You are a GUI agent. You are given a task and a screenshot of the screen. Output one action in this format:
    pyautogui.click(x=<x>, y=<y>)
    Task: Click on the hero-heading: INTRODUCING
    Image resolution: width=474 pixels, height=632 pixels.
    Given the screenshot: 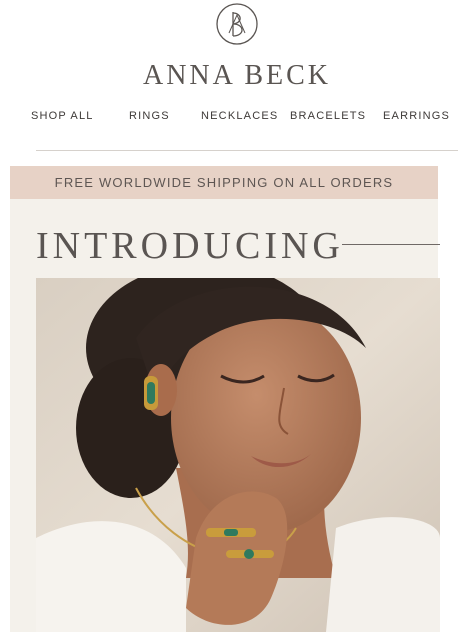 What is the action you would take?
    pyautogui.click(x=190, y=246)
    